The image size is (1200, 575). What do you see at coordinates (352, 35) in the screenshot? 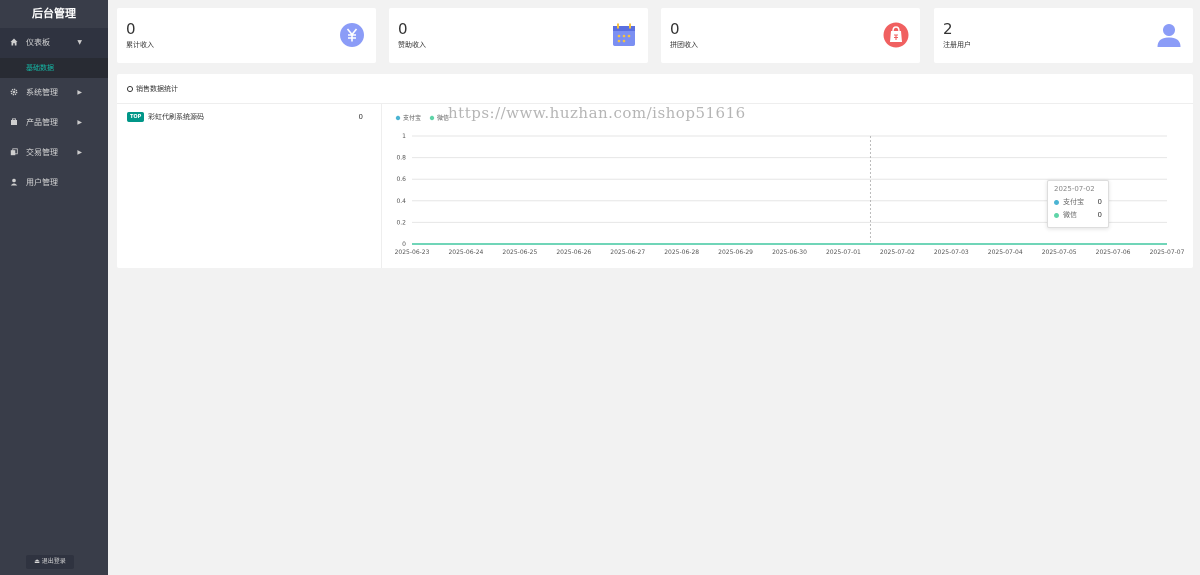
I see `yuan-icon` at bounding box center [352, 35].